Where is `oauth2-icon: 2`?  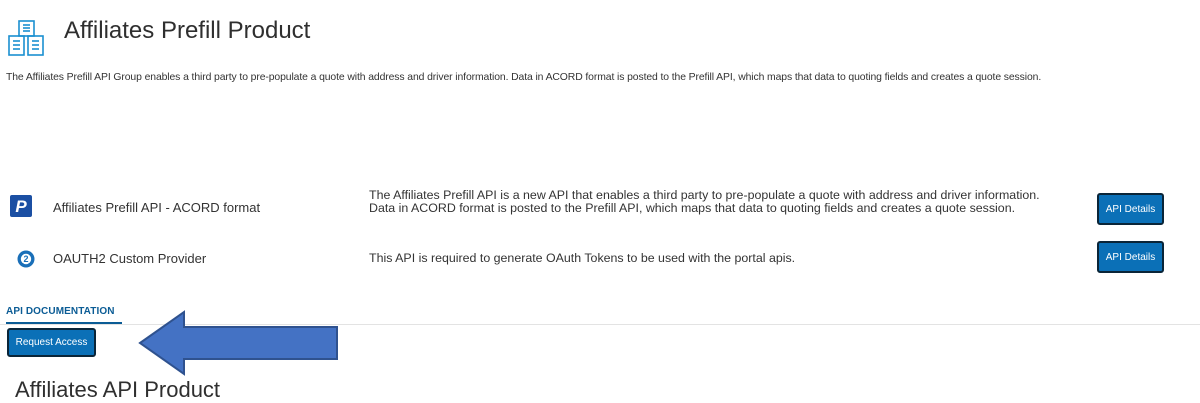 oauth2-icon: 2 is located at coordinates (26, 259).